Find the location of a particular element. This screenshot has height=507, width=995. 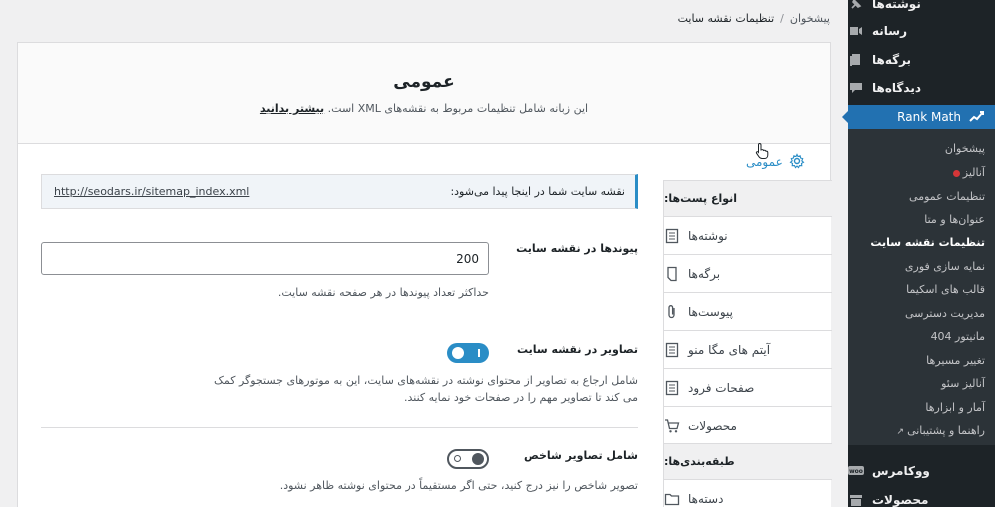

folder-icon is located at coordinates (672, 499).